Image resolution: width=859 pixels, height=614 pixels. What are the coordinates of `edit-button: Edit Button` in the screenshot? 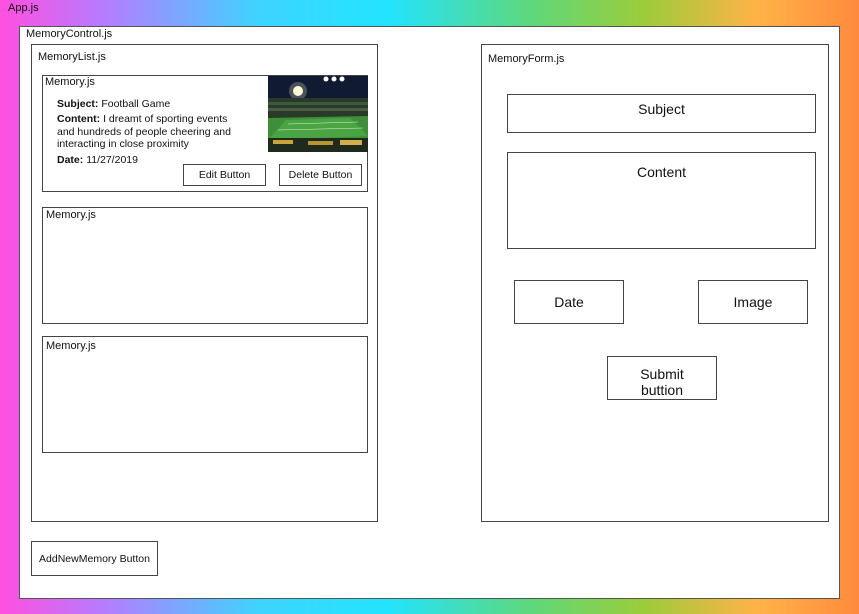 It's located at (224, 175).